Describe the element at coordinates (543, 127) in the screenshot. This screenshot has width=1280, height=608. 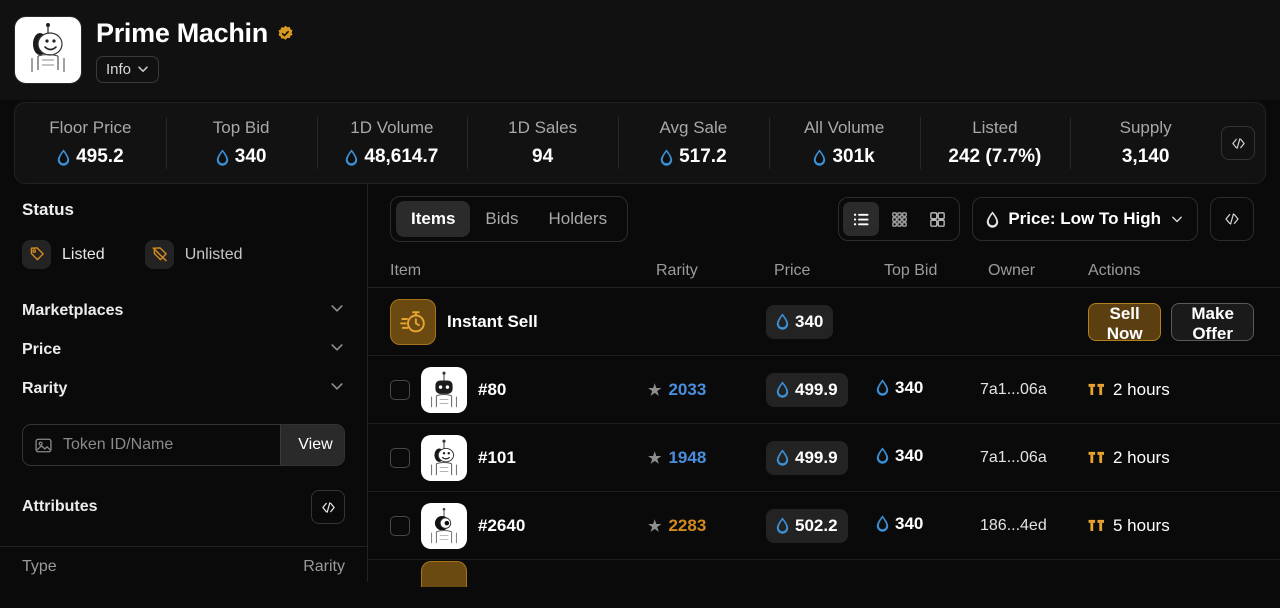
I see `stat-label: 1D Sales` at that location.